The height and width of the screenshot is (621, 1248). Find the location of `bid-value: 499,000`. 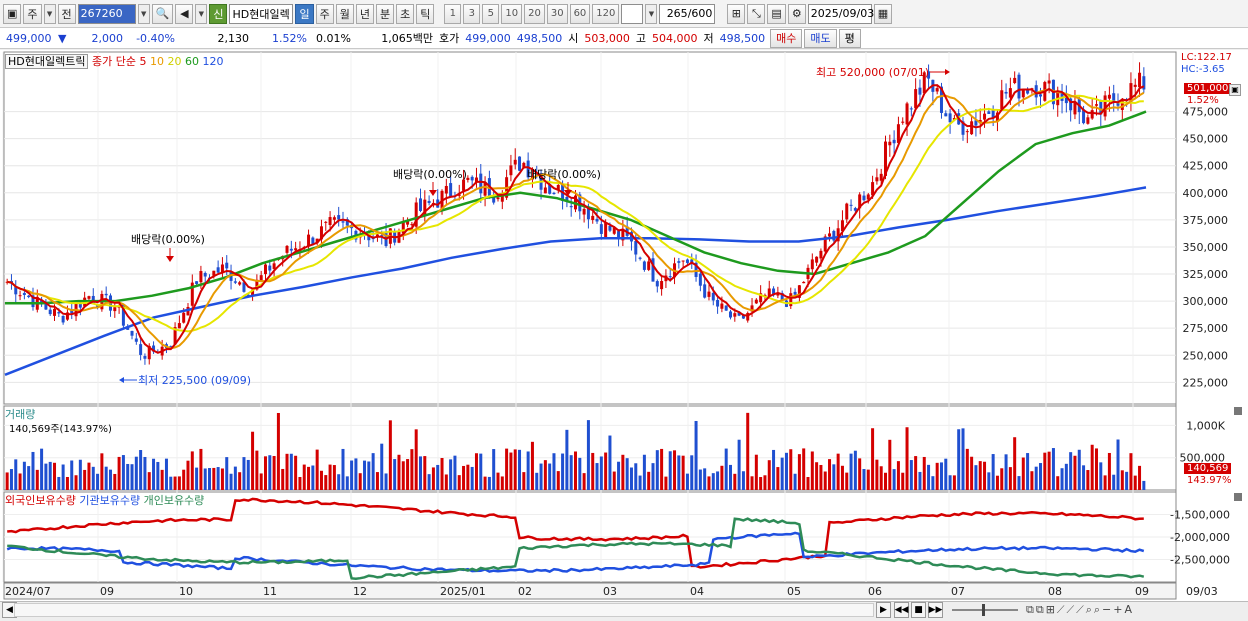

bid-value: 499,000 is located at coordinates (488, 38).